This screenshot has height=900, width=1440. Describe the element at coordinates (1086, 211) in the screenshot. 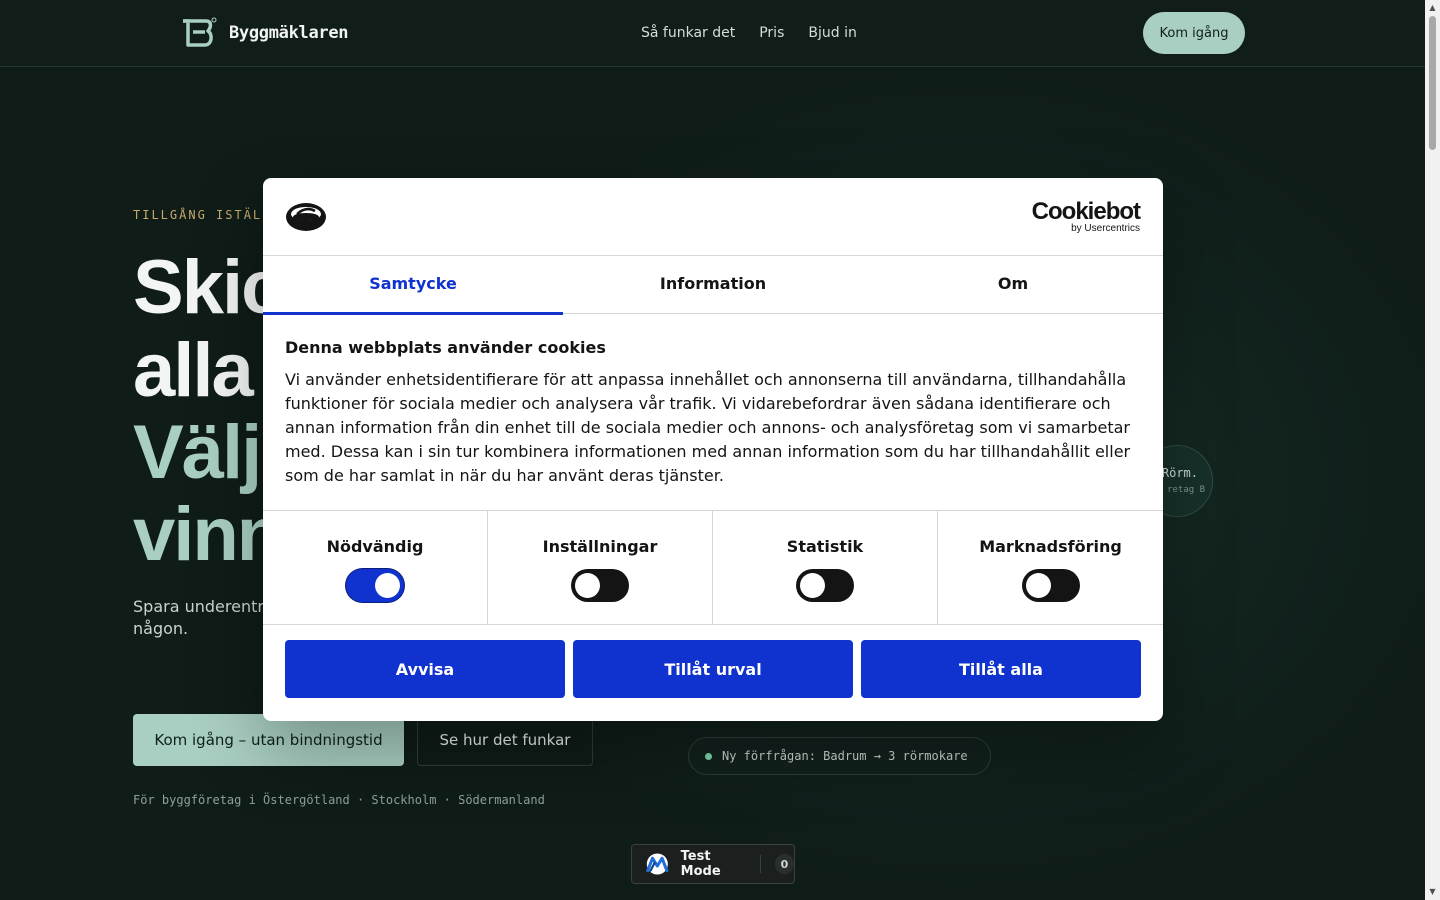

I see `cookiebot-name: Cookiebot` at that location.